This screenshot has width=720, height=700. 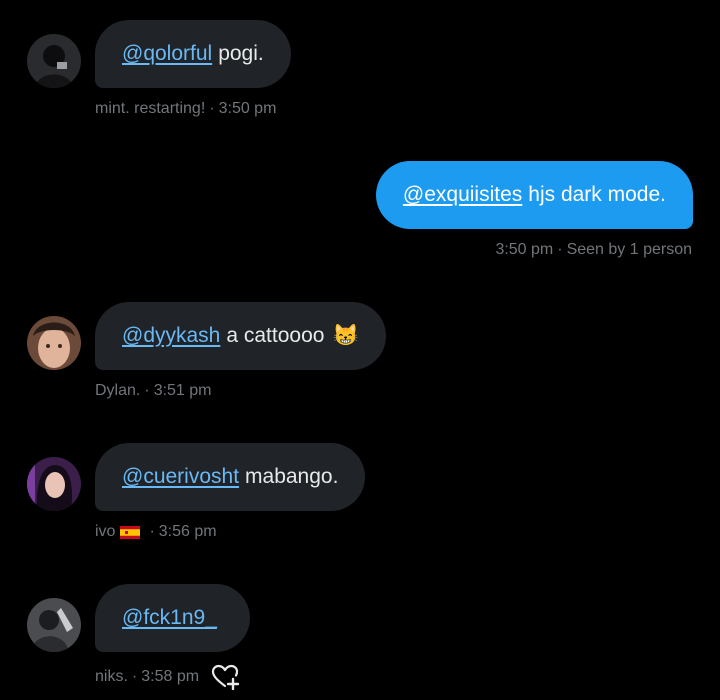 I want to click on spain-flag-icon, so click(x=130, y=532).